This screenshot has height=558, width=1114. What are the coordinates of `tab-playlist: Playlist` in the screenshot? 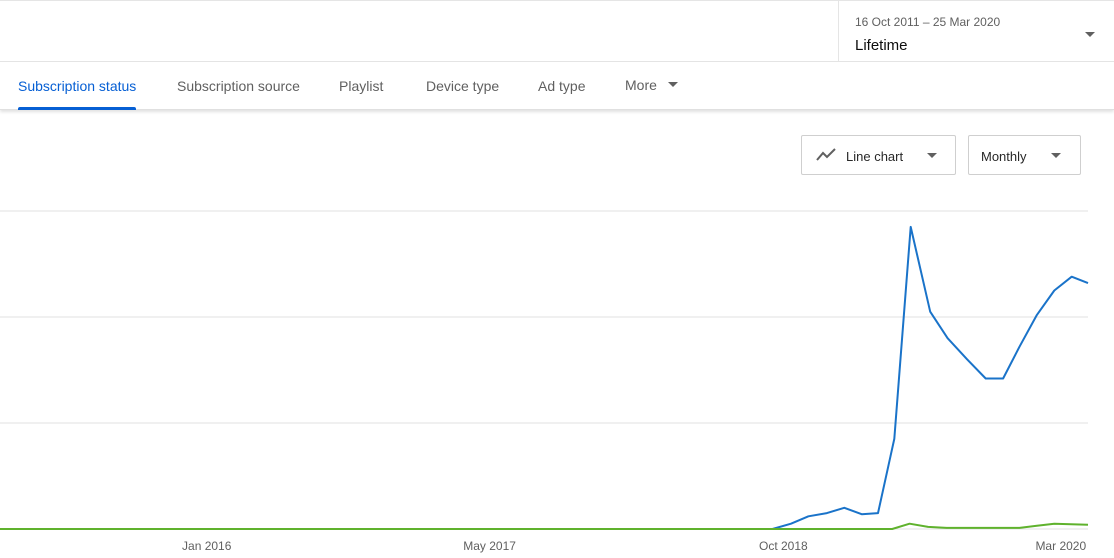 It's located at (361, 86).